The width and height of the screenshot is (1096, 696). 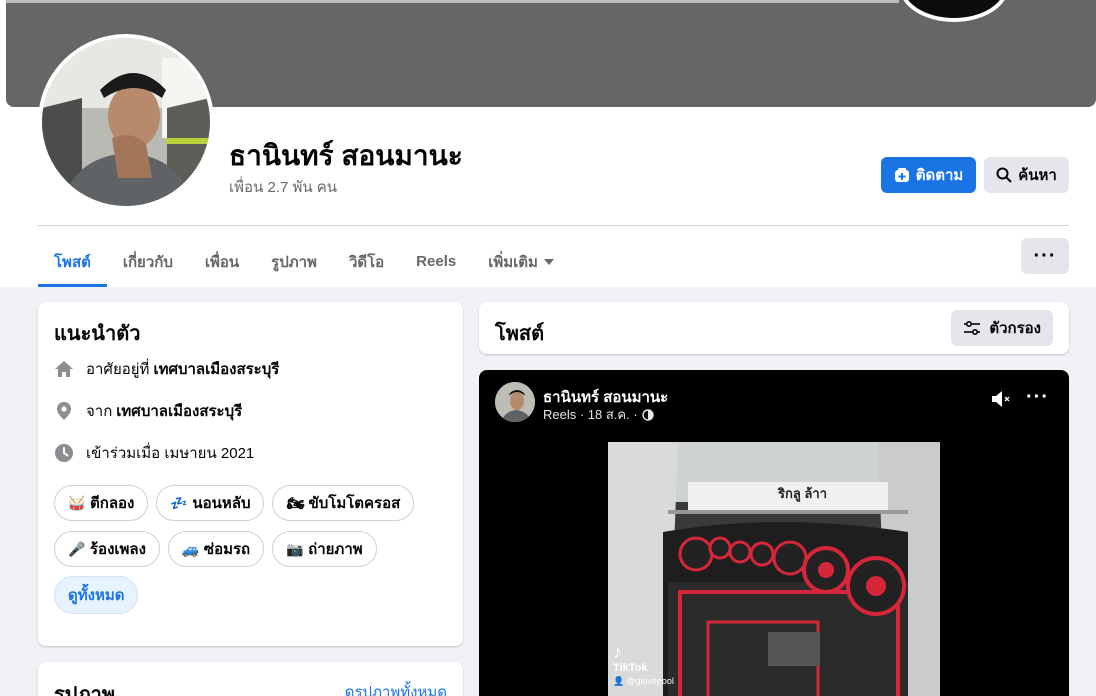 What do you see at coordinates (324, 549) in the screenshot?
I see `hobby-chip: 📷 ถ่ายภาพ` at bounding box center [324, 549].